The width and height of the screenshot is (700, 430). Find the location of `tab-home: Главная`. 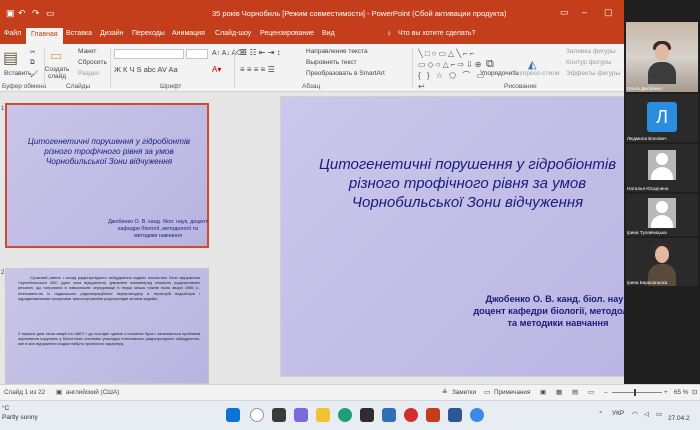

tab-home: Главная is located at coordinates (44, 36).